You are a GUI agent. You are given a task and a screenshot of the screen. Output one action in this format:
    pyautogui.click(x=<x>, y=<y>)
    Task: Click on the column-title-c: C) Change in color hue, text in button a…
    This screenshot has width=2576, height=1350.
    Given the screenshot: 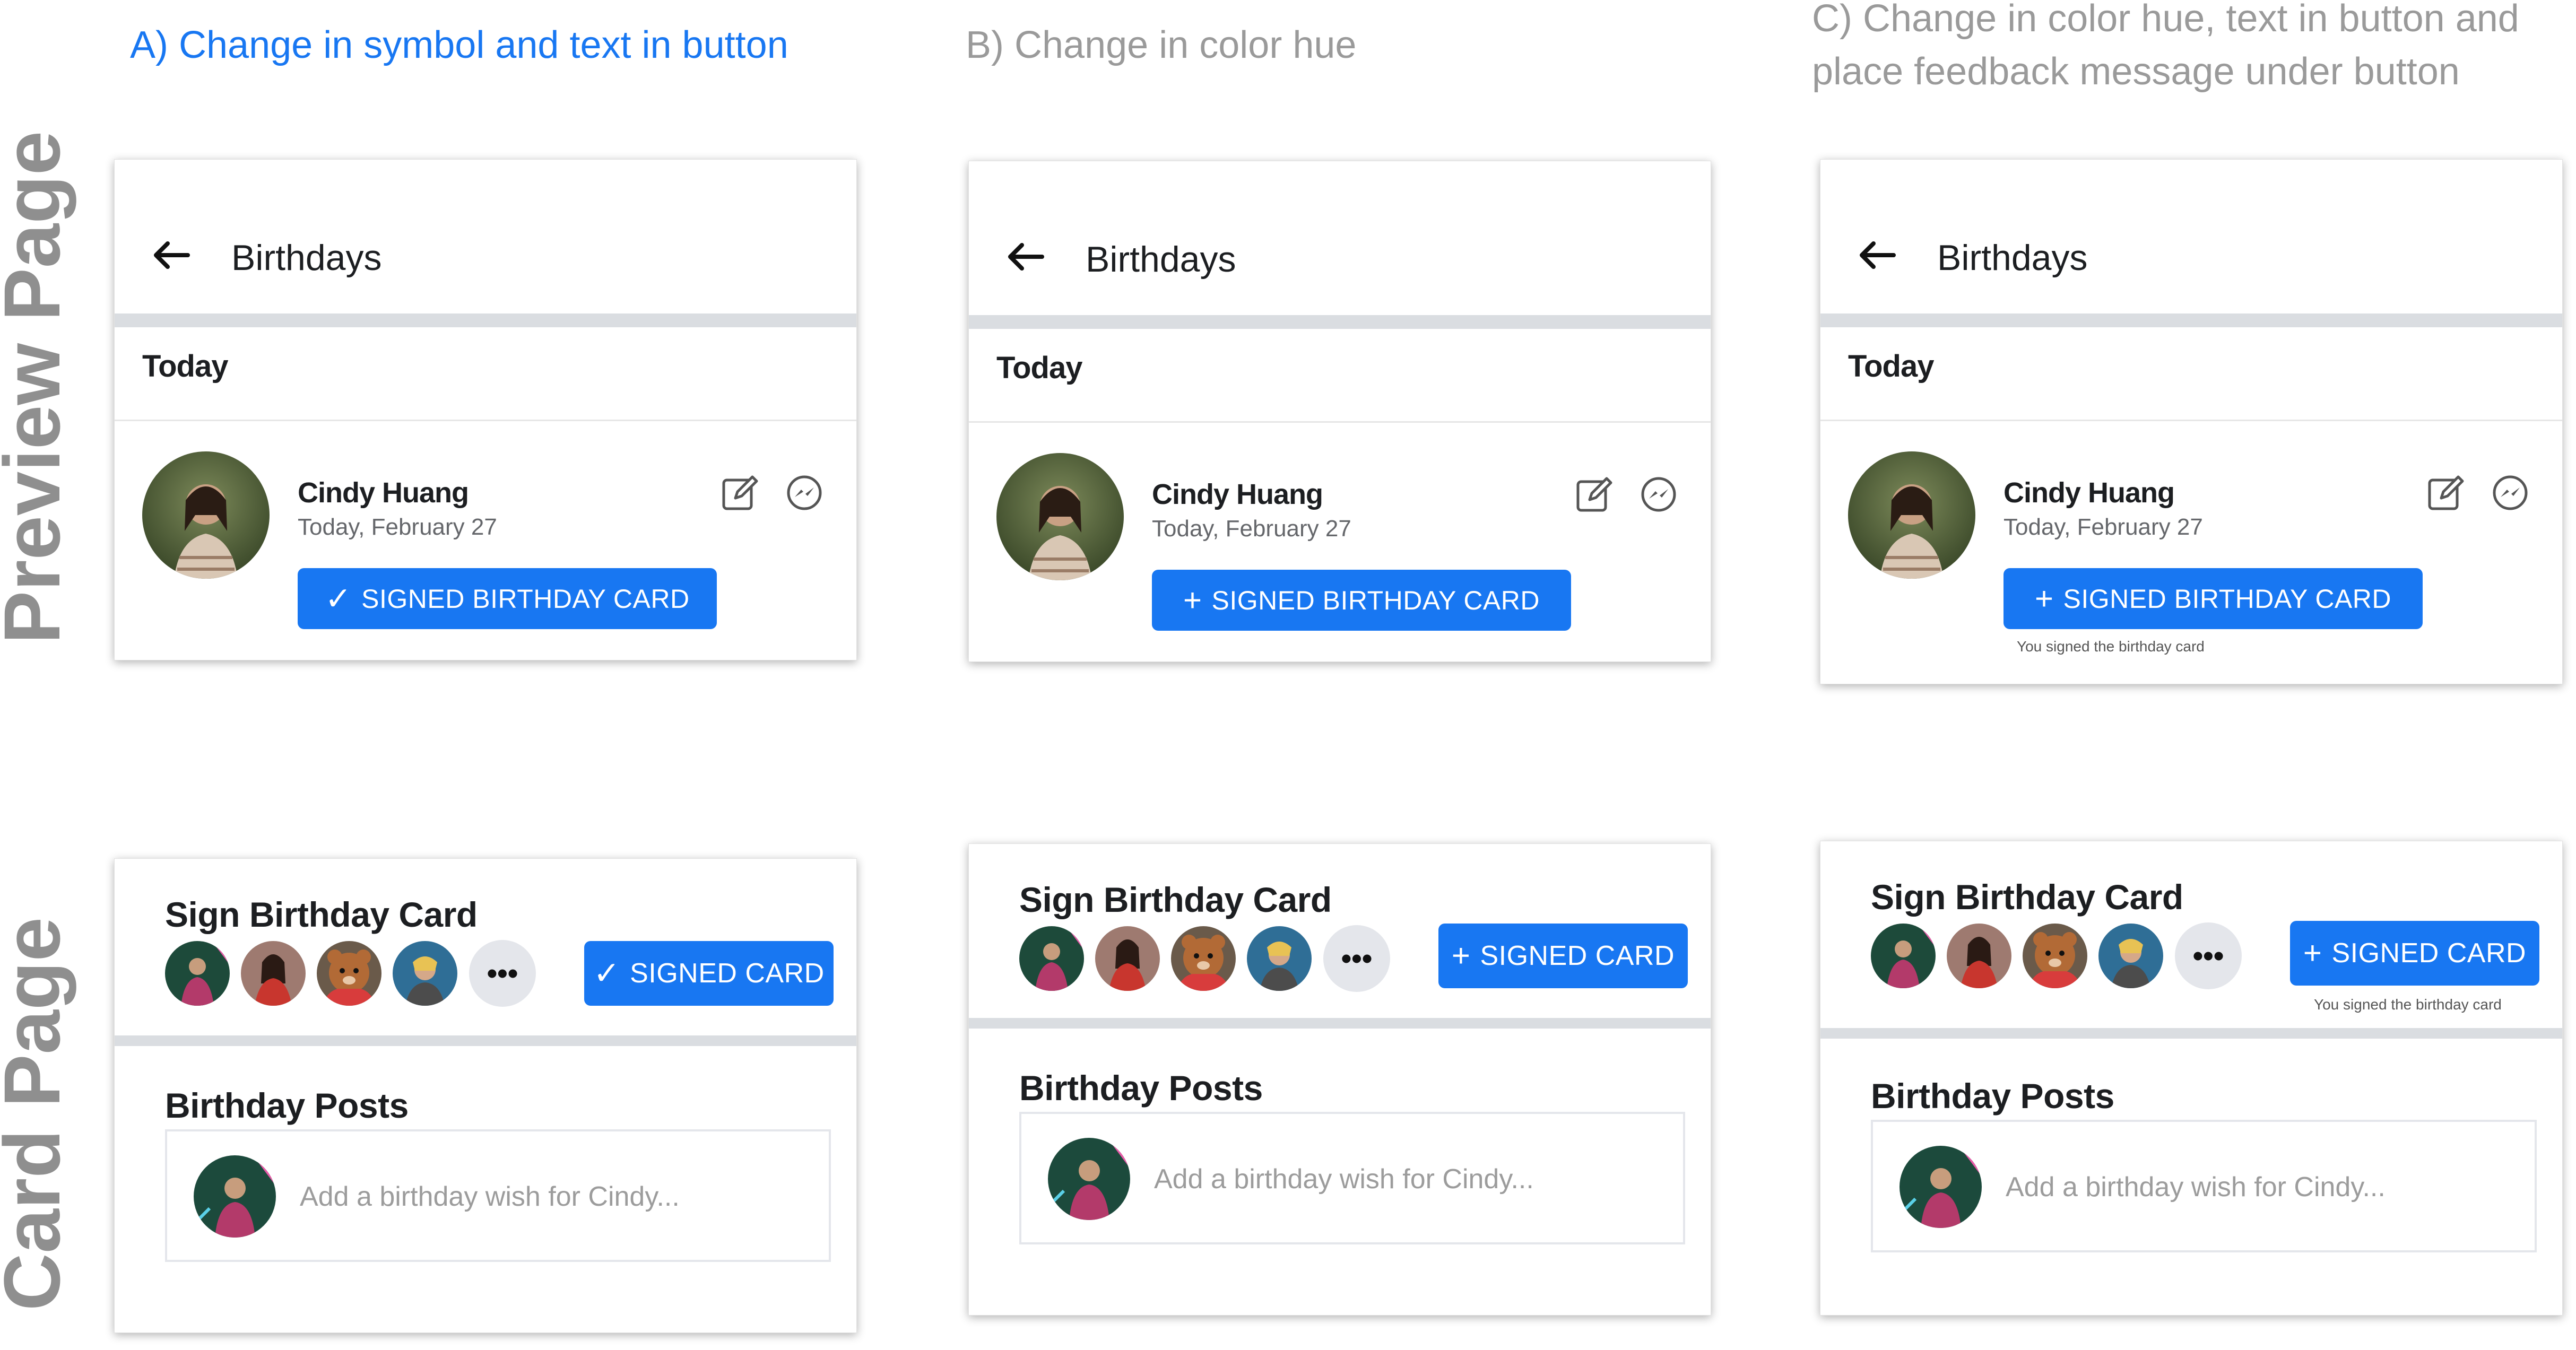 What is the action you would take?
    pyautogui.click(x=2165, y=46)
    